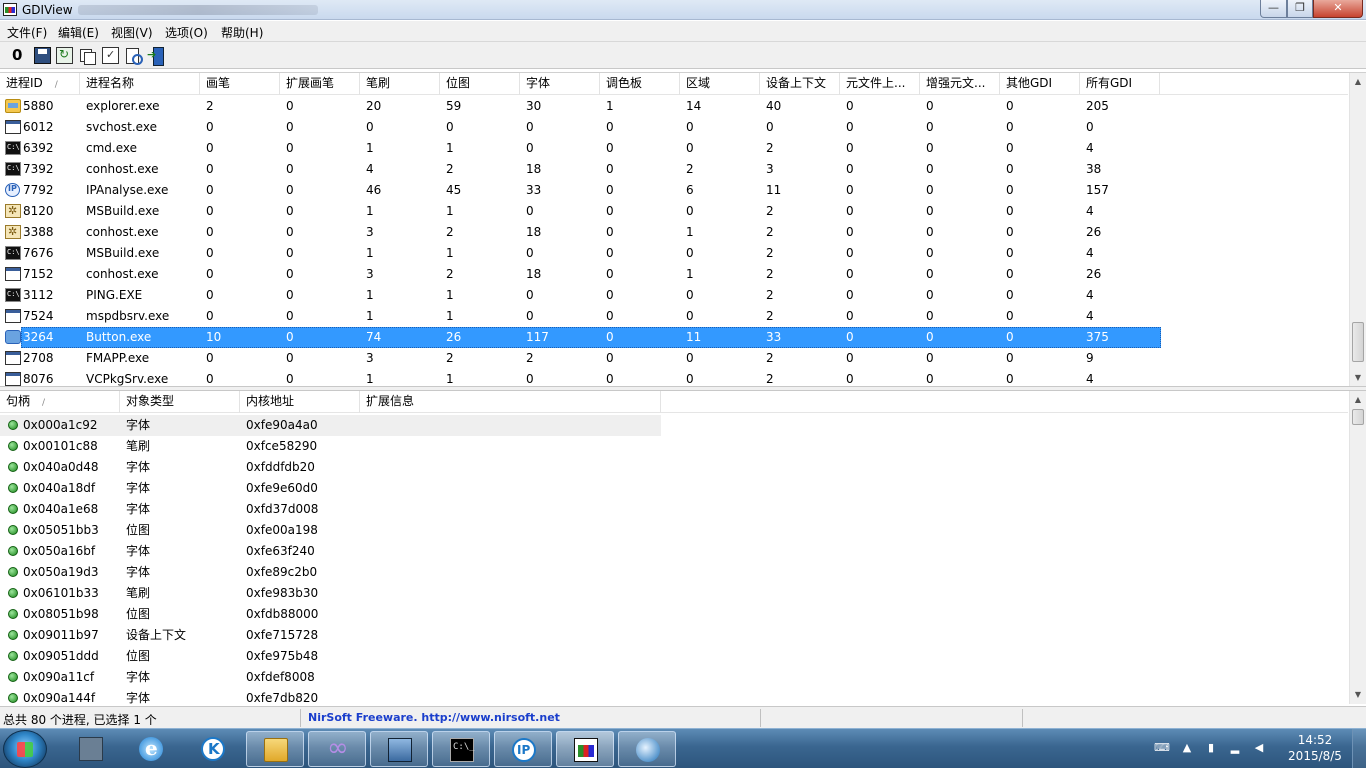  Describe the element at coordinates (674, 127) in the screenshot. I see `table-row: 6012 svchost.exe 0 0 0 0 0 0 0 0 0 0 0 0` at that location.